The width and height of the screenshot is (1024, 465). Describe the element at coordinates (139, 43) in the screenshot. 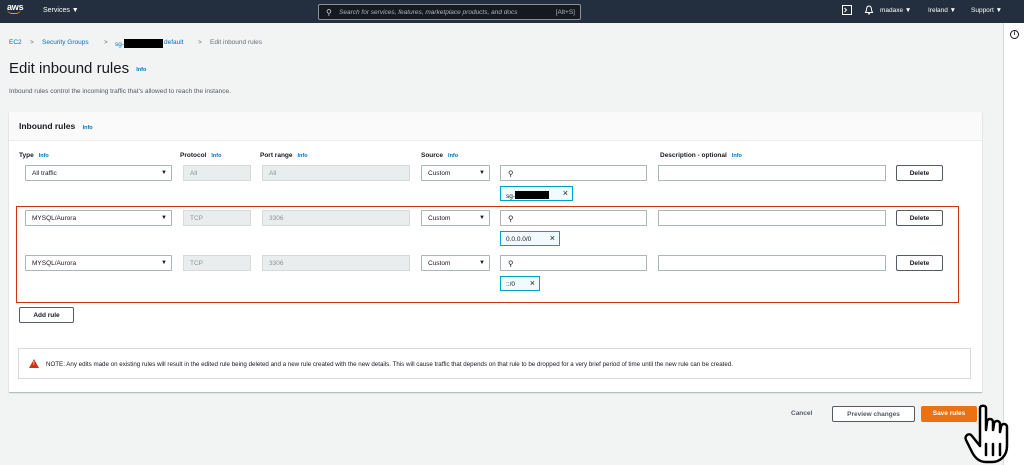

I see `breadcrumb-sg-id: sg-` at that location.